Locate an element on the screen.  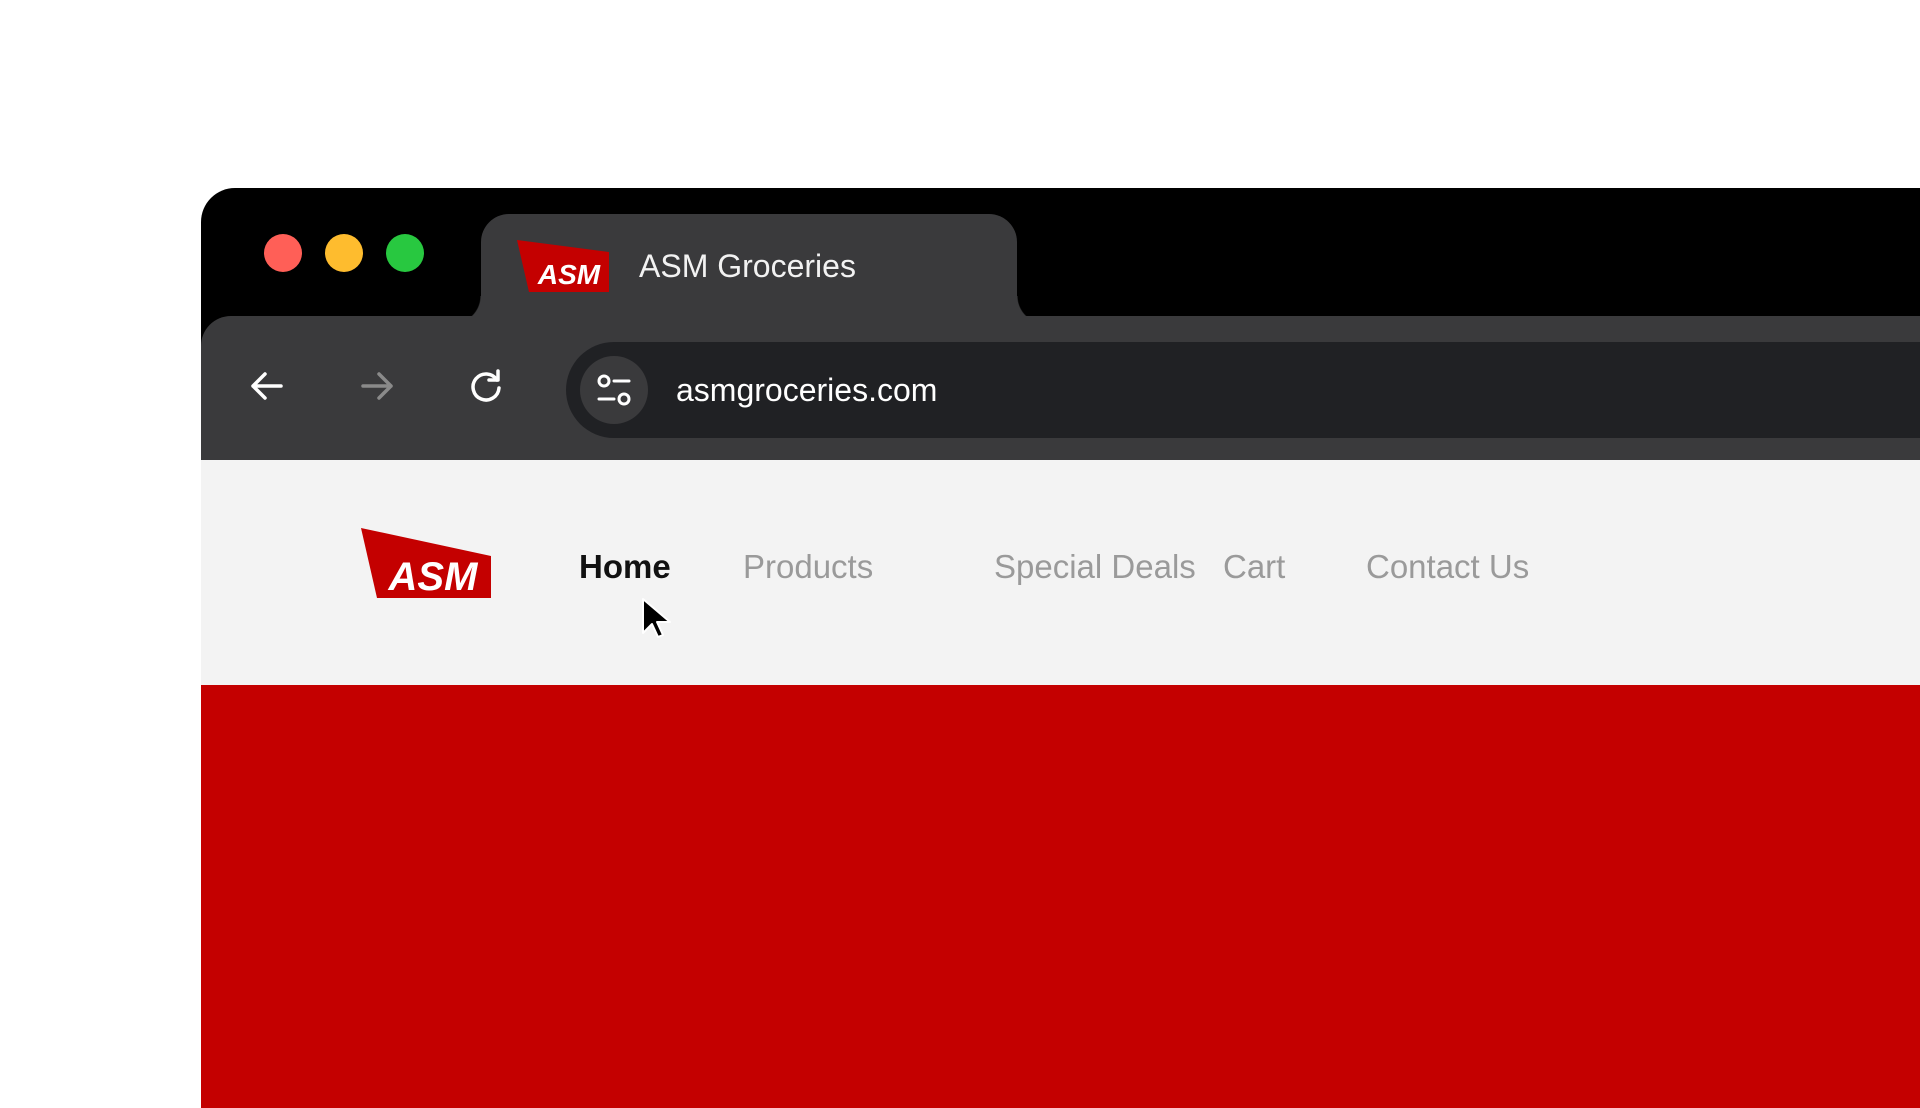
nav-link-products: Products is located at coordinates (808, 567).